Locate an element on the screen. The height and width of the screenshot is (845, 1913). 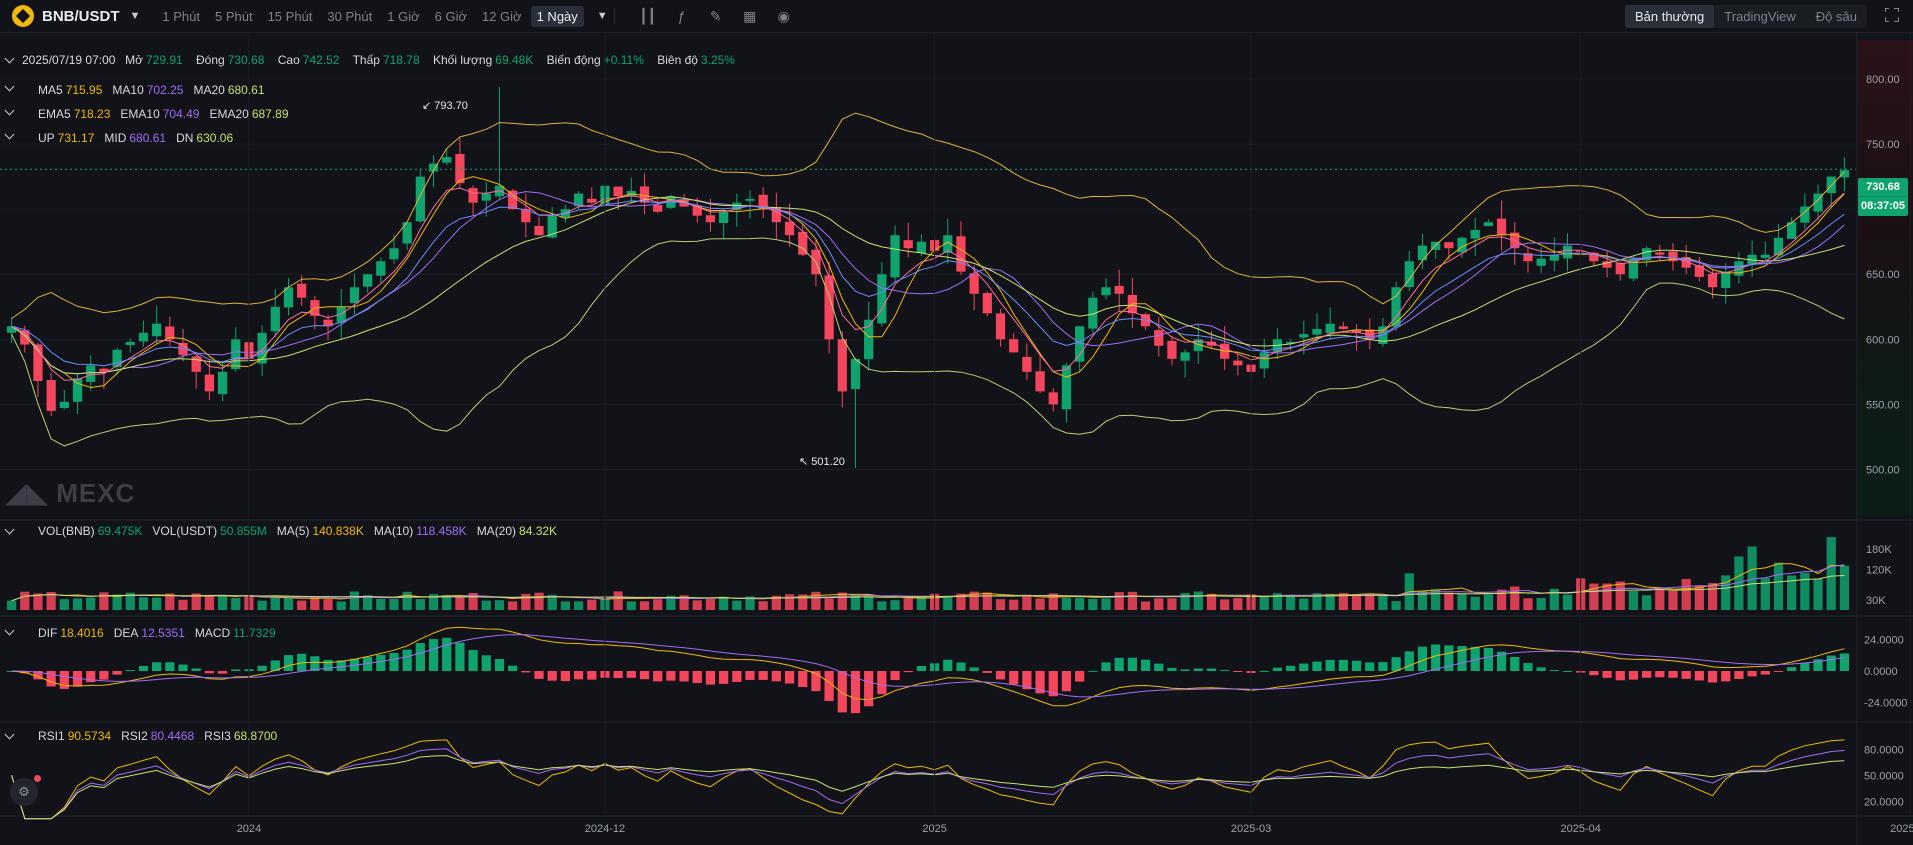
close-value: 730.68 is located at coordinates (246, 60).